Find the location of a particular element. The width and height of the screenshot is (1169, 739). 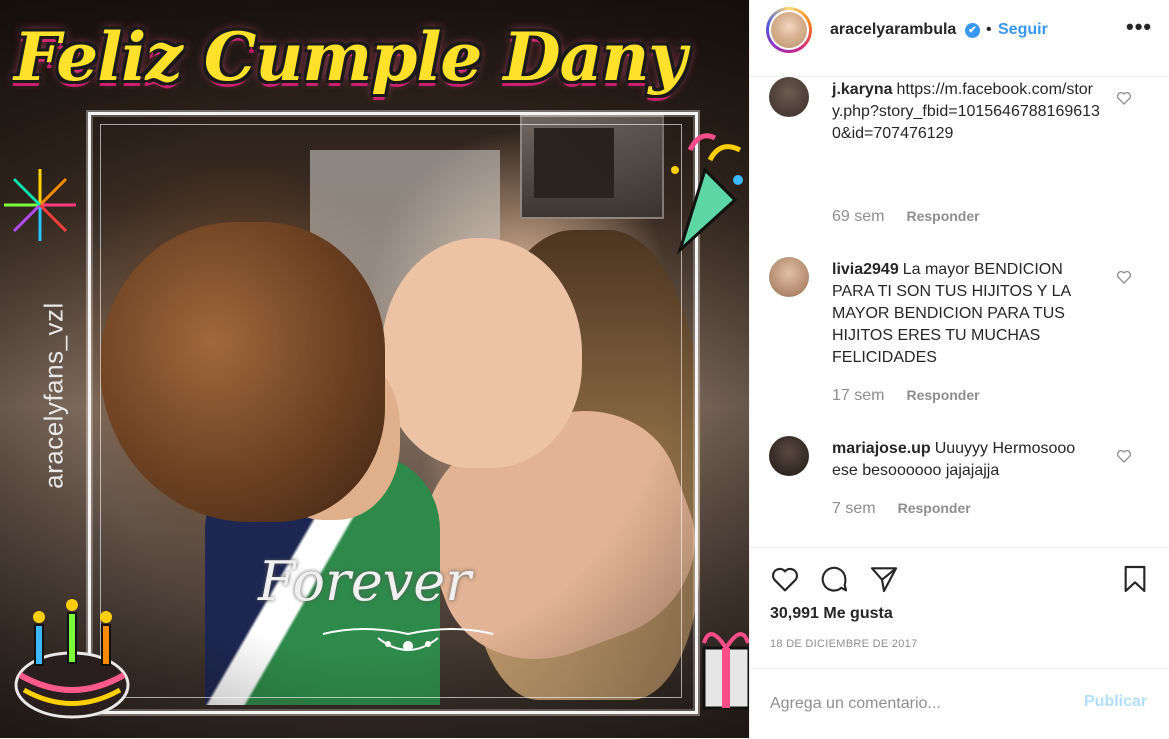

comment-time: 7 sem is located at coordinates (854, 508).